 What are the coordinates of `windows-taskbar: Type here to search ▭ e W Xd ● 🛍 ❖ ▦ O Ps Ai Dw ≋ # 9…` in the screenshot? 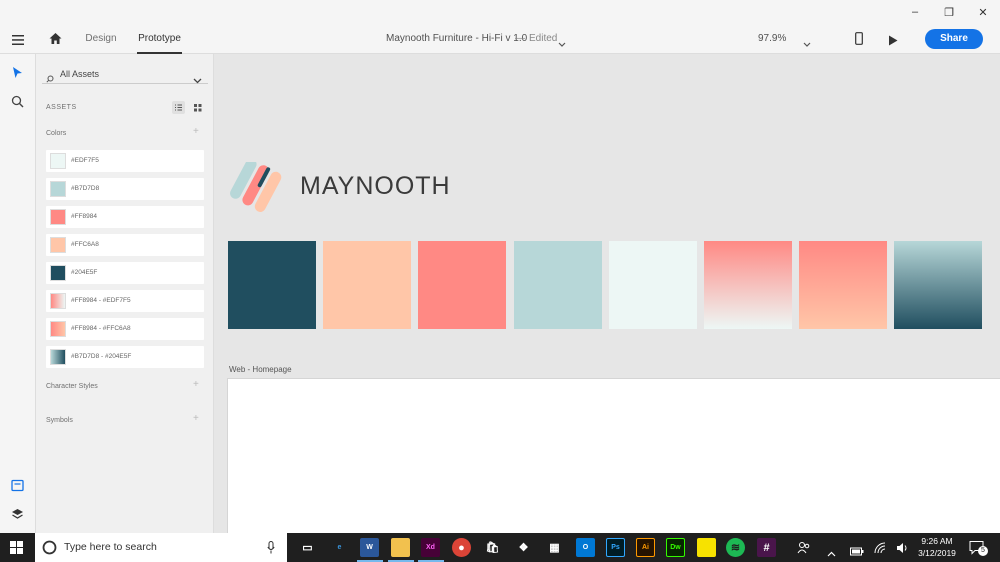 It's located at (500, 547).